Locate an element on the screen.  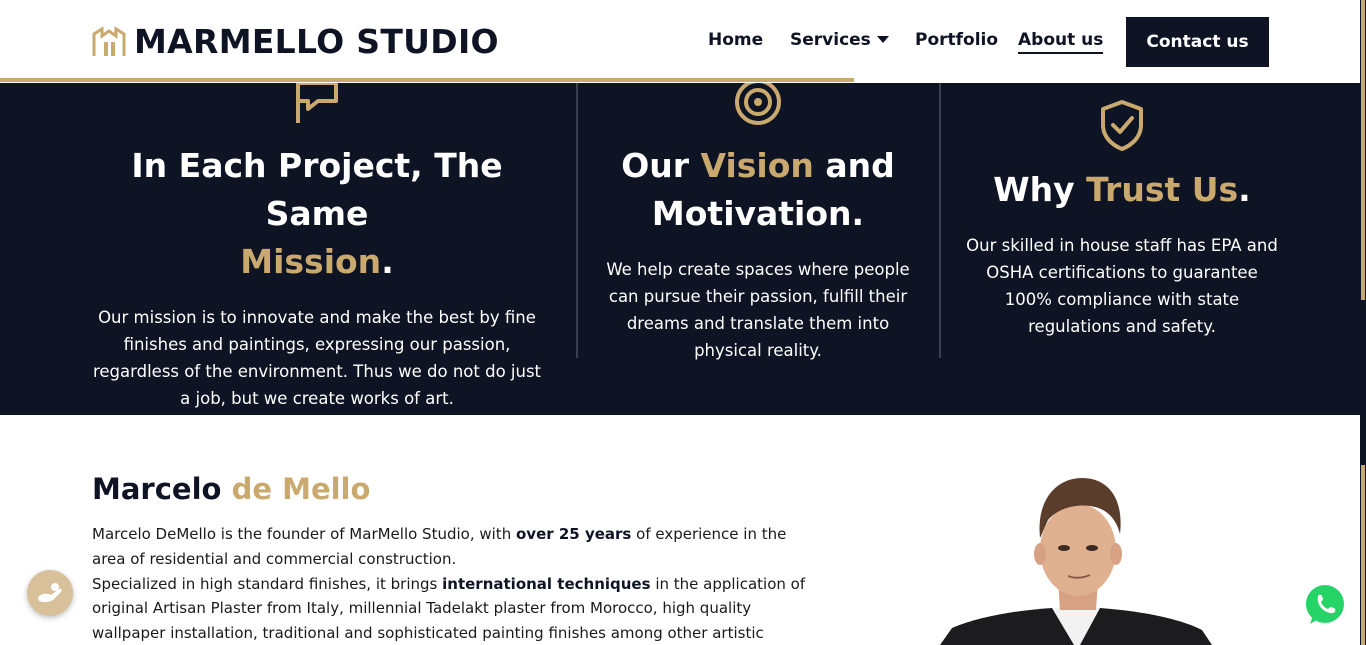
bio-p2-bold: international techniques is located at coordinates (546, 583).